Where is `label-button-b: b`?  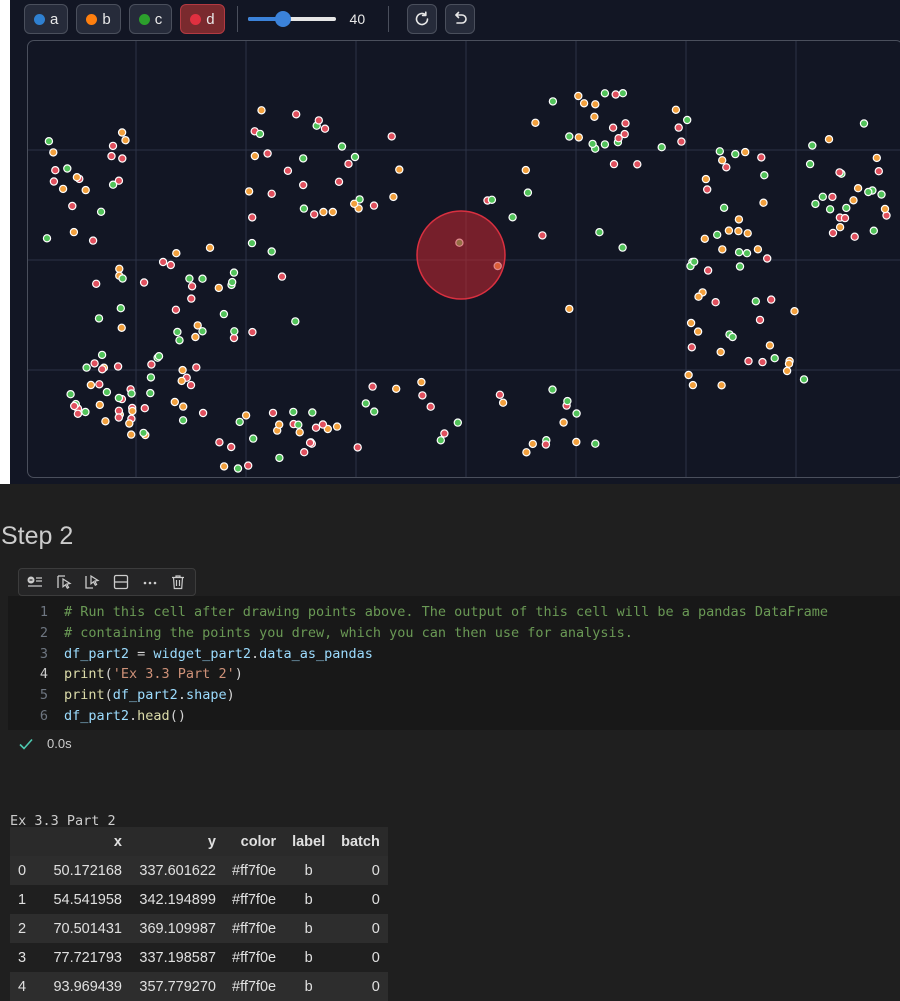 label-button-b: b is located at coordinates (98, 19).